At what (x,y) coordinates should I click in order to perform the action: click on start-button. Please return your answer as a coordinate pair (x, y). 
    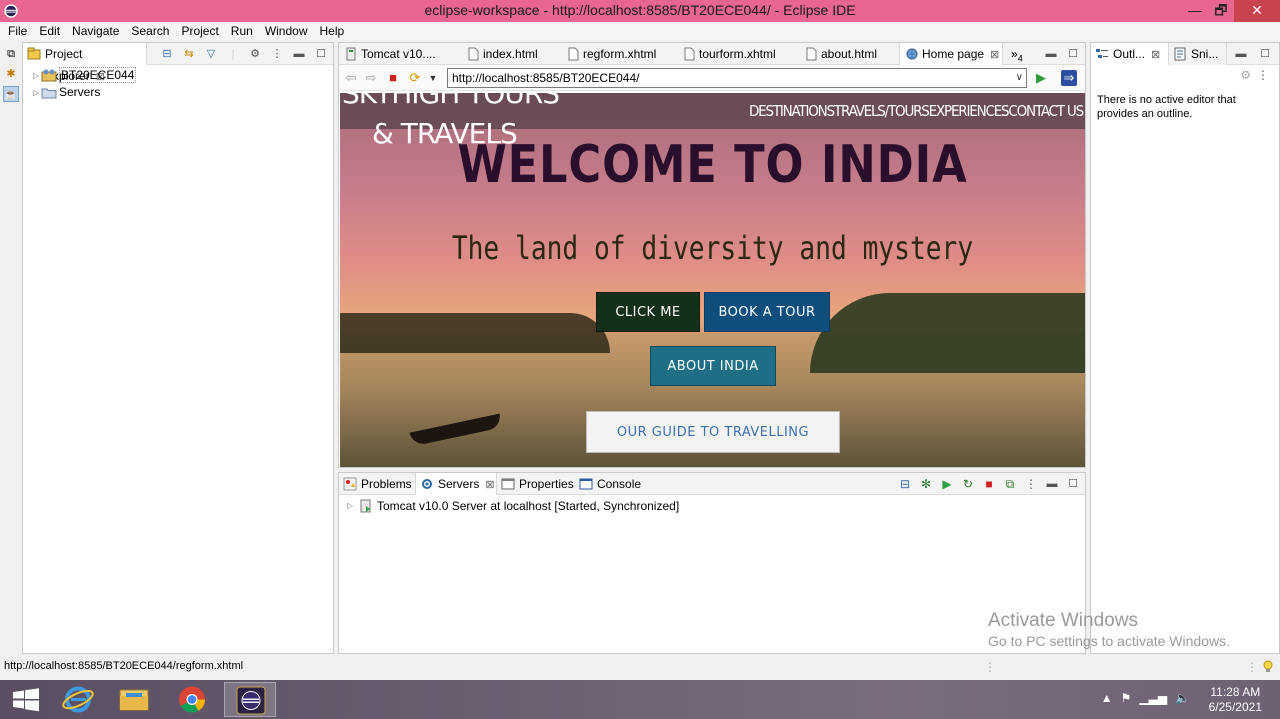
    Looking at the image, I should click on (26, 699).